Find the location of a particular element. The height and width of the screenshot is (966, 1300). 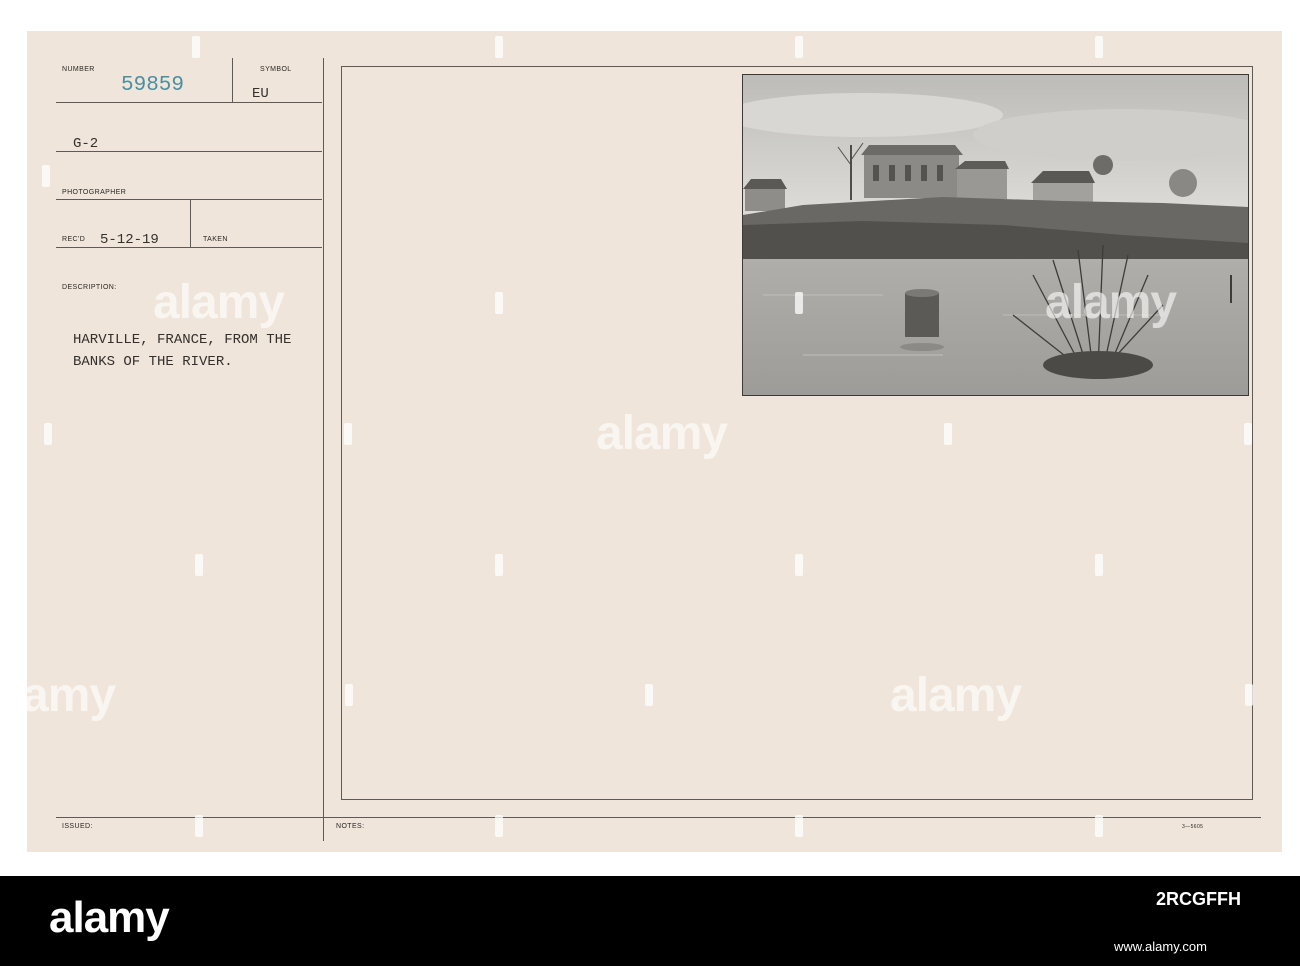

number-value: 59859 is located at coordinates (153, 85).